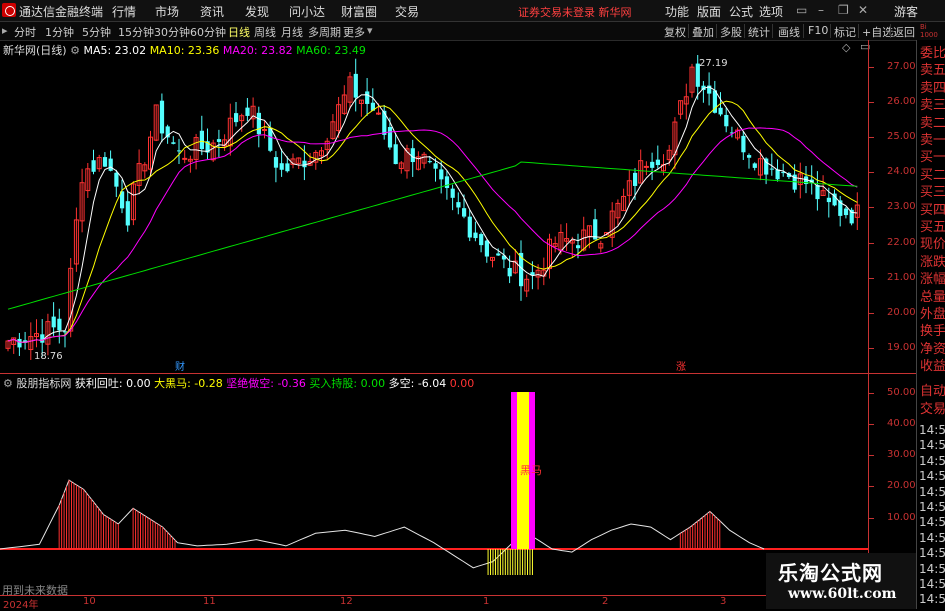 The width and height of the screenshot is (945, 611). Describe the element at coordinates (901, 242) in the screenshot. I see `price-tick-label: 22.00` at that location.